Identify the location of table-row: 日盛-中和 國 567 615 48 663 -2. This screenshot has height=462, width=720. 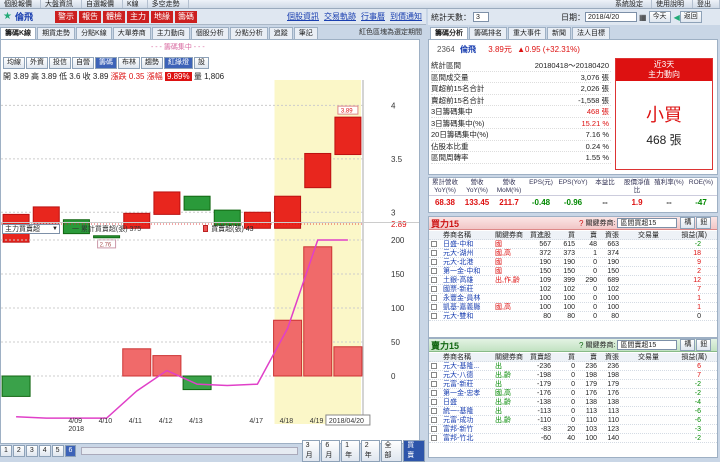
(573, 244).